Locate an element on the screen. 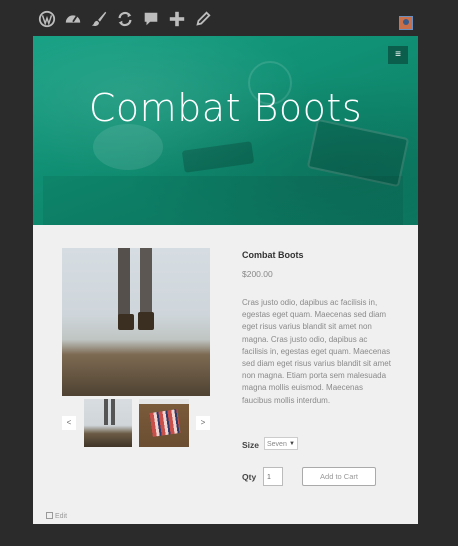 This screenshot has width=458, height=546. gallery-prev-button: < is located at coordinates (69, 423).